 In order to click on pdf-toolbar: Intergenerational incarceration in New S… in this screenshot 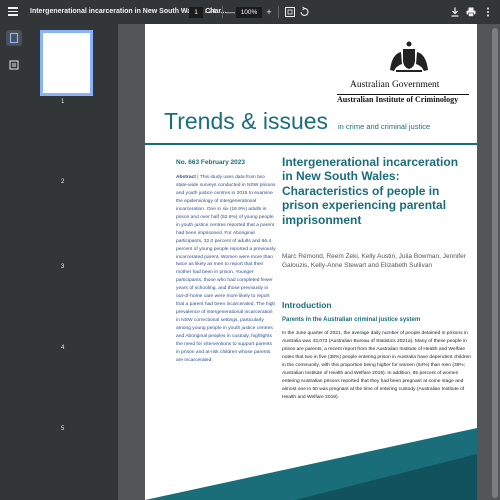, I will do `click(250, 12)`.